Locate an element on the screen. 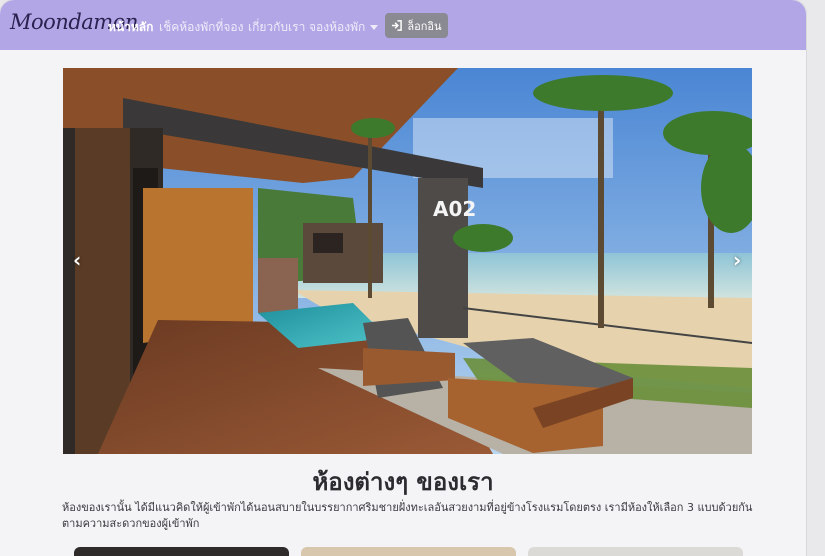 The height and width of the screenshot is (556, 825). nav-book-room-dropdown: จองห้องพัก is located at coordinates (344, 27).